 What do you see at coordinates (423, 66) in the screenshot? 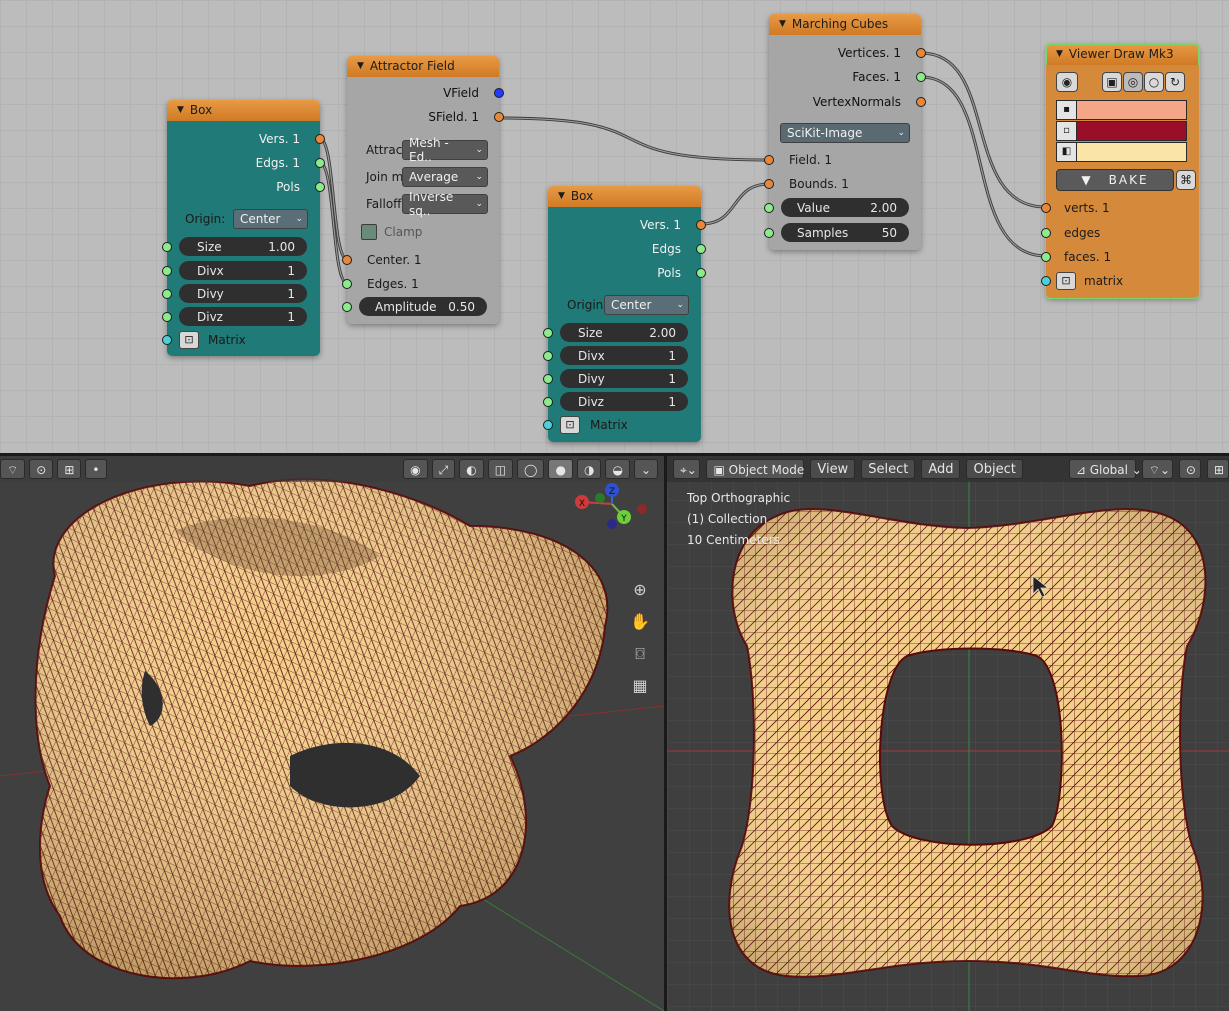
I see `attractor-header: ▼ Attractor Field` at bounding box center [423, 66].